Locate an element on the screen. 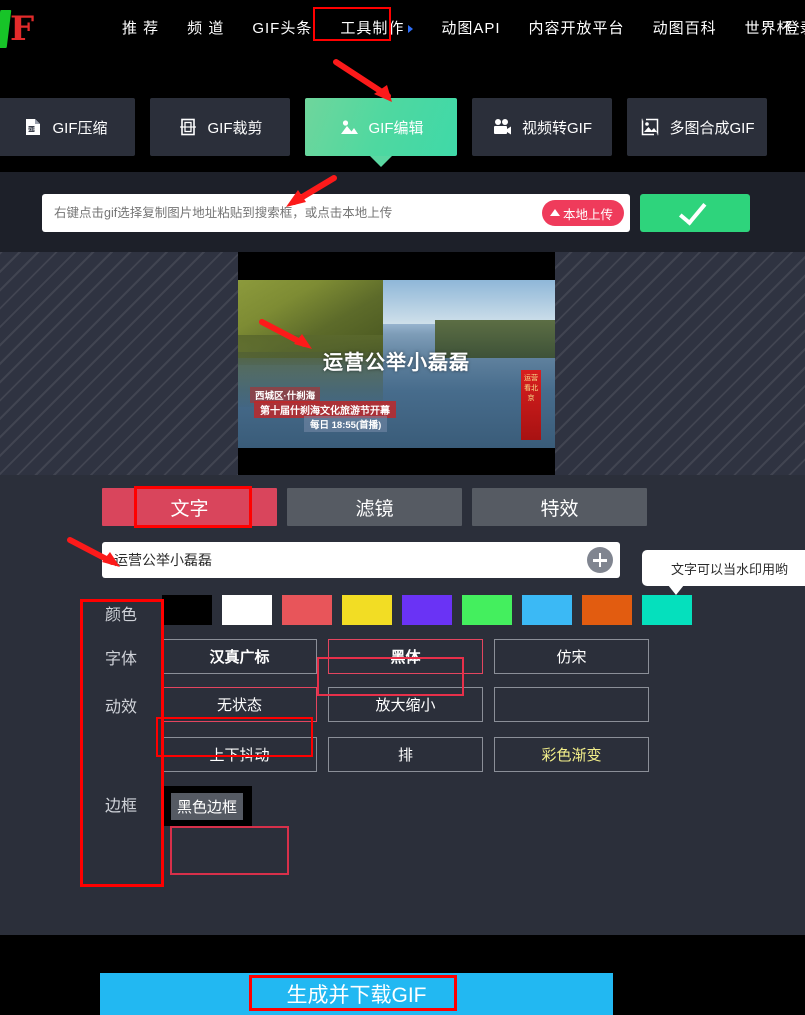  text-input-row is located at coordinates (361, 560).